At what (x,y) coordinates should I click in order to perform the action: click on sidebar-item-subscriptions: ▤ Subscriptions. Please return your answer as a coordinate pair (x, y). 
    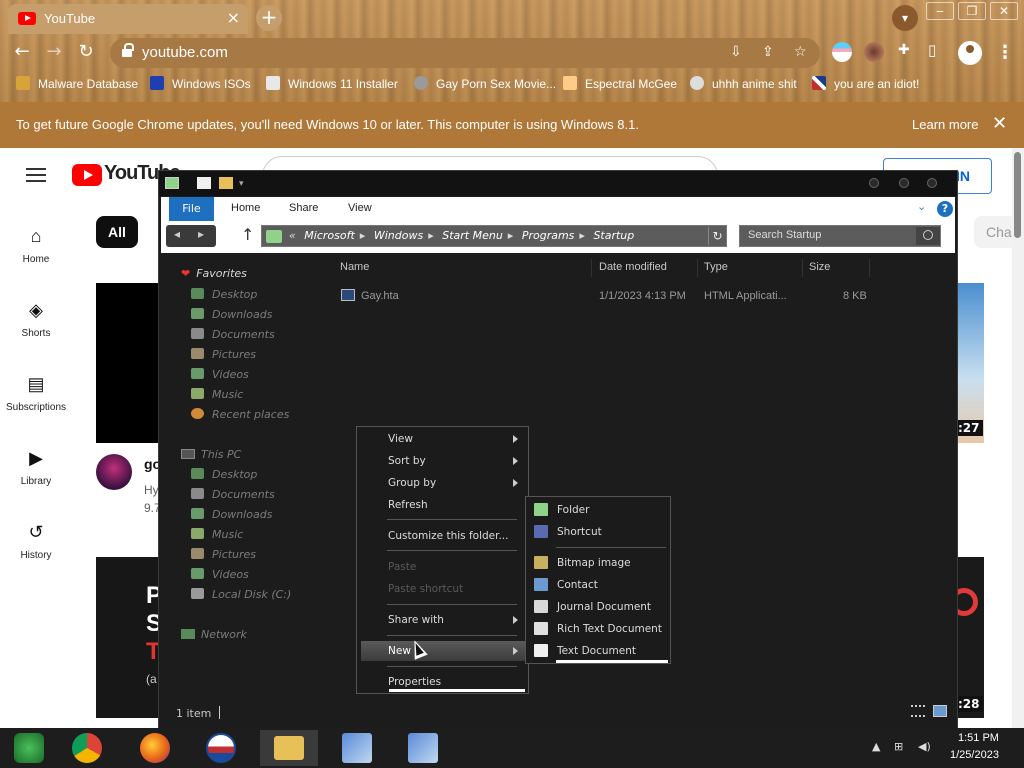
    Looking at the image, I should click on (36, 393).